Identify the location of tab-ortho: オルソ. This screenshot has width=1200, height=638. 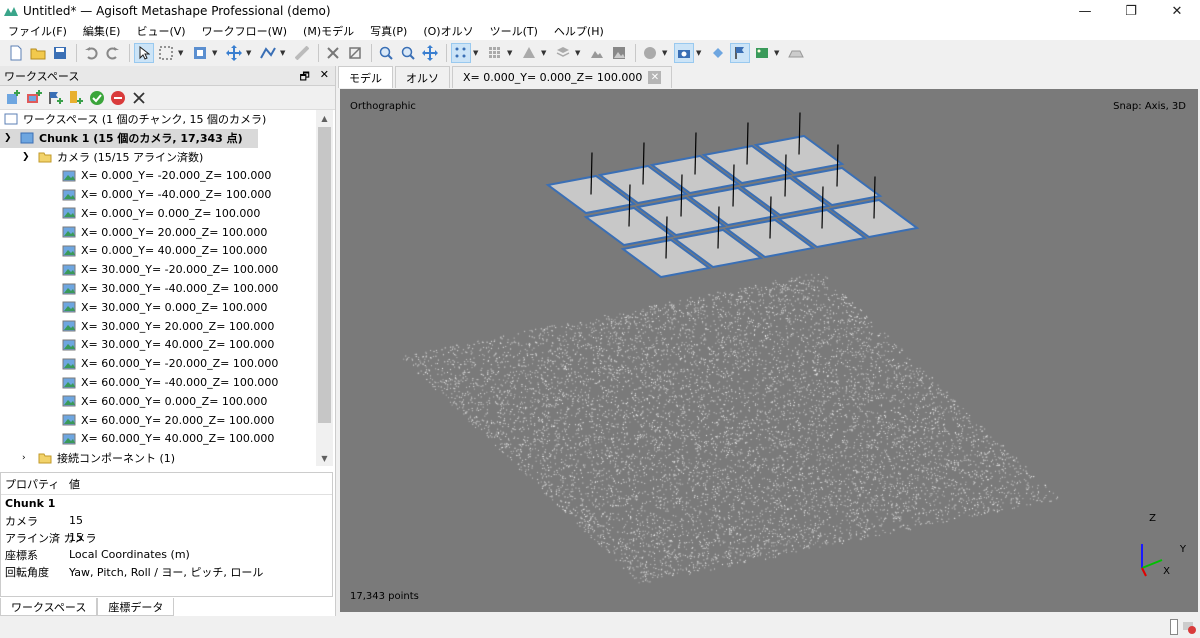
(422, 77).